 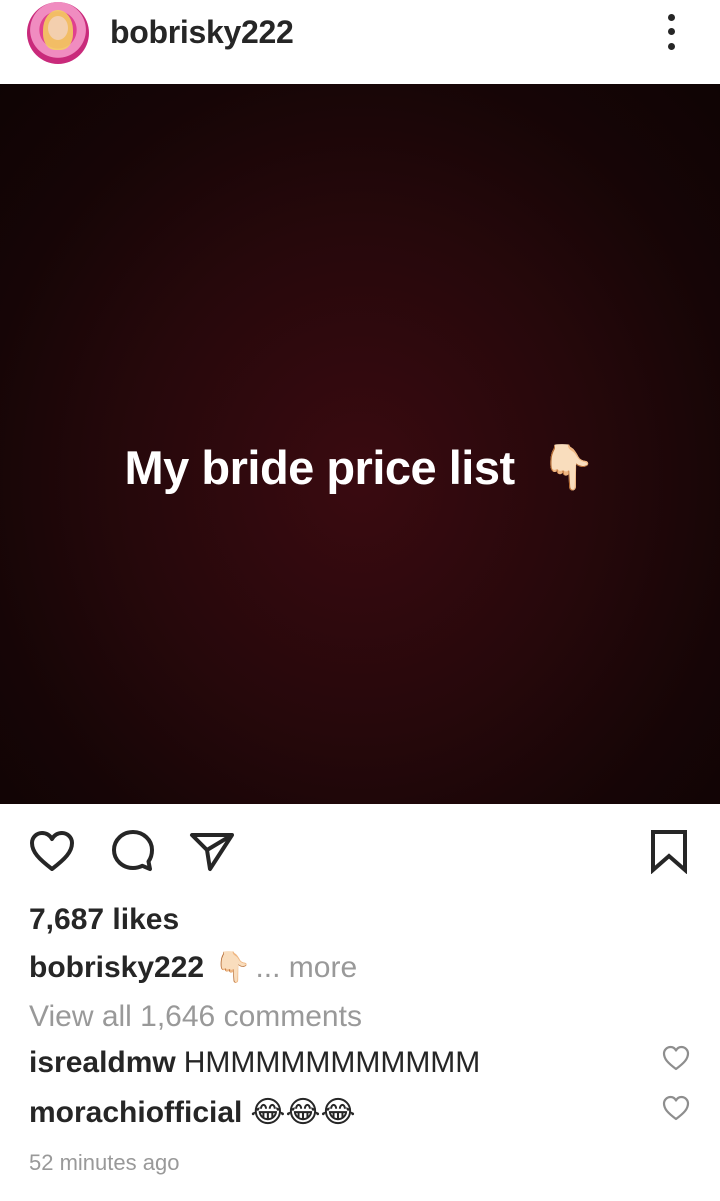 I want to click on avatar-face, so click(x=58, y=28).